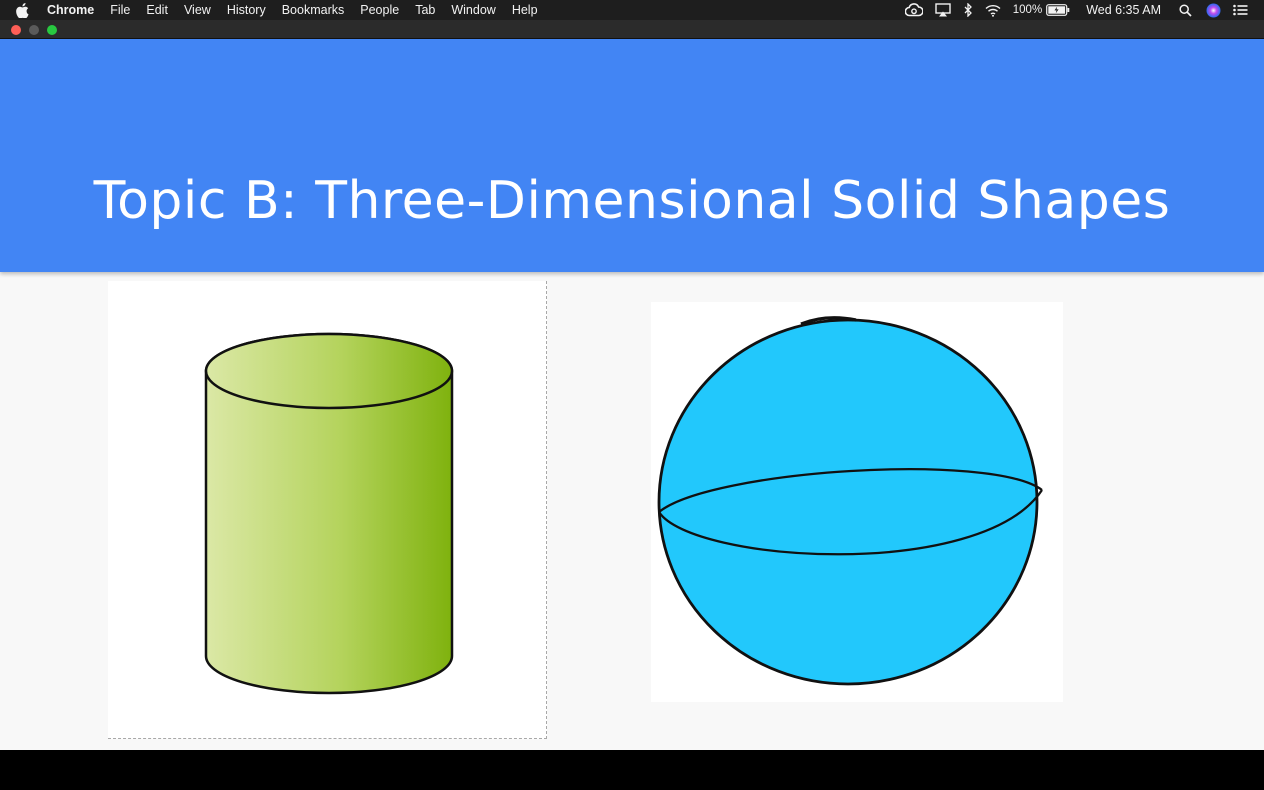 The image size is (1264, 790). What do you see at coordinates (197, 10) in the screenshot?
I see `menu-view: View` at bounding box center [197, 10].